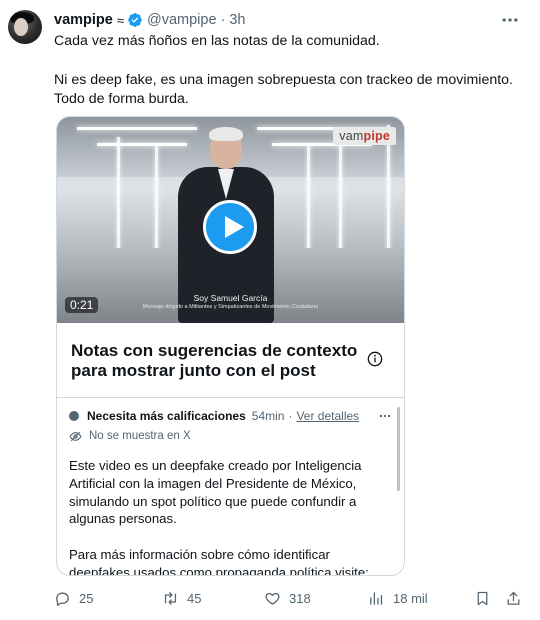 This screenshot has height=620, width=540. I want to click on action-bar: 25 45 318 18 mil, so click(289, 598).